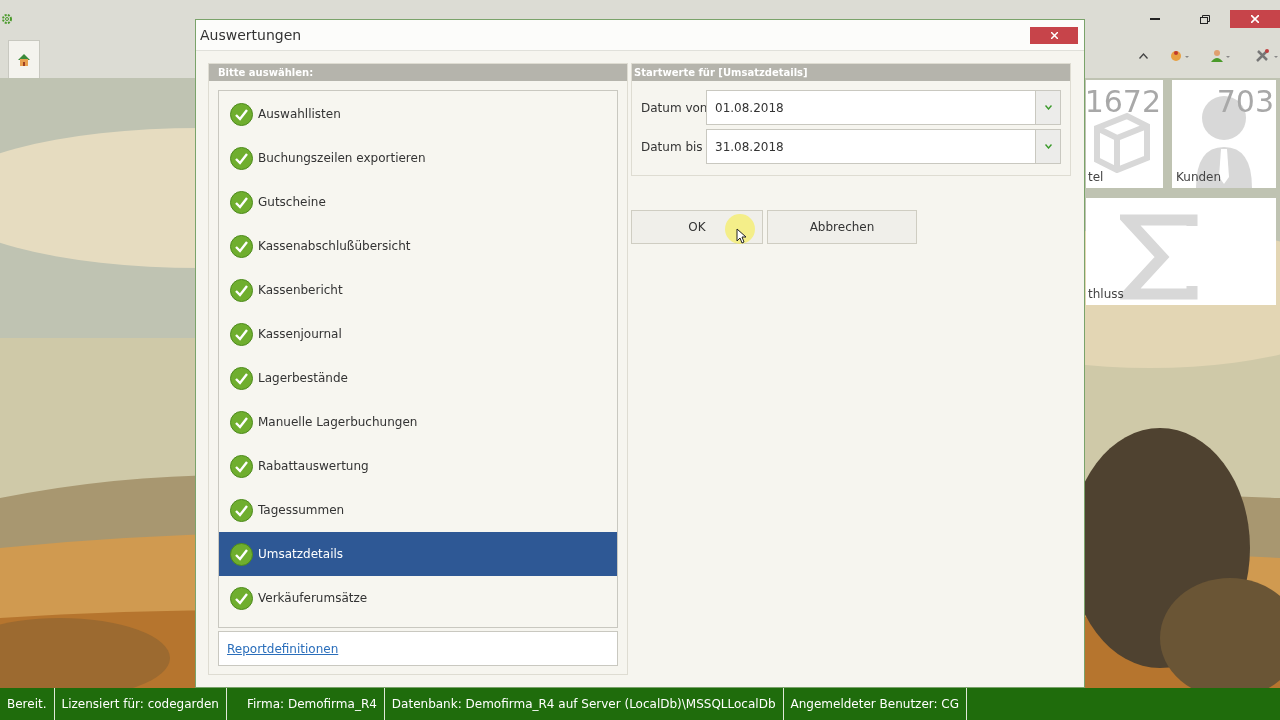 Image resolution: width=1280 pixels, height=720 pixels. I want to click on field-label: Datum bis, so click(672, 147).